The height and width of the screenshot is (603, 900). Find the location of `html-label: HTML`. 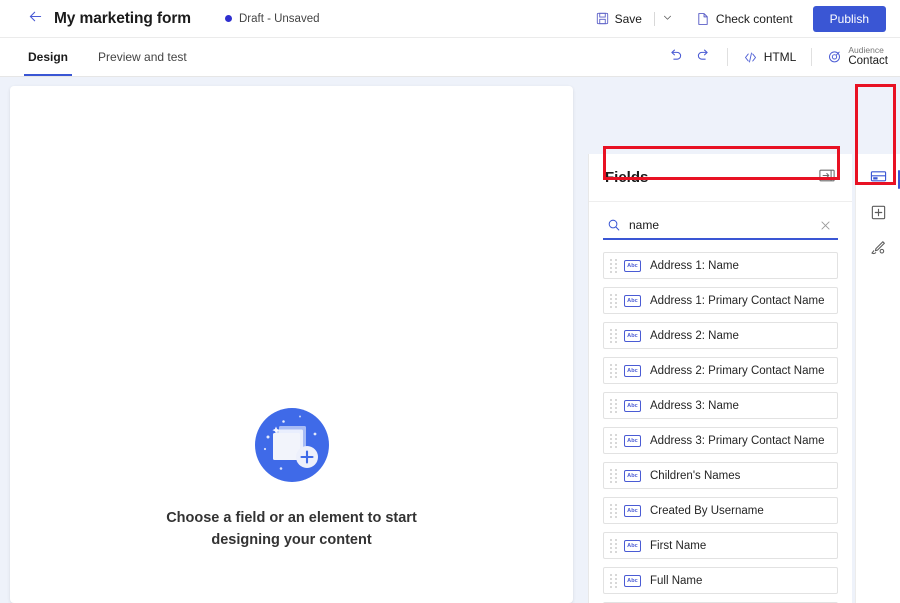

html-label: HTML is located at coordinates (780, 57).